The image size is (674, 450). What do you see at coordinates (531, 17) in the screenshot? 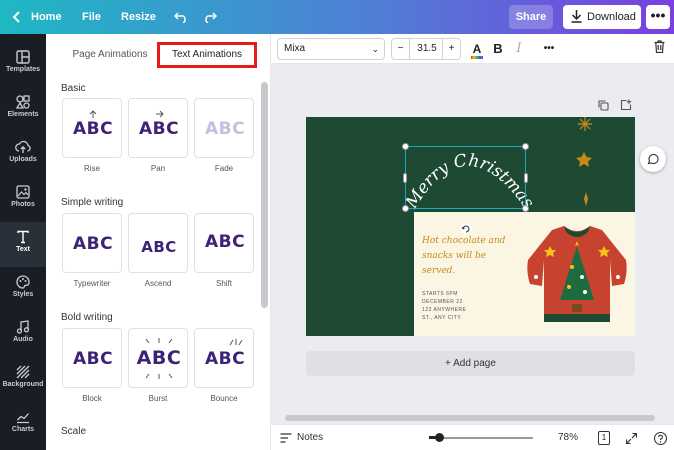
I see `share-button: Share` at bounding box center [531, 17].